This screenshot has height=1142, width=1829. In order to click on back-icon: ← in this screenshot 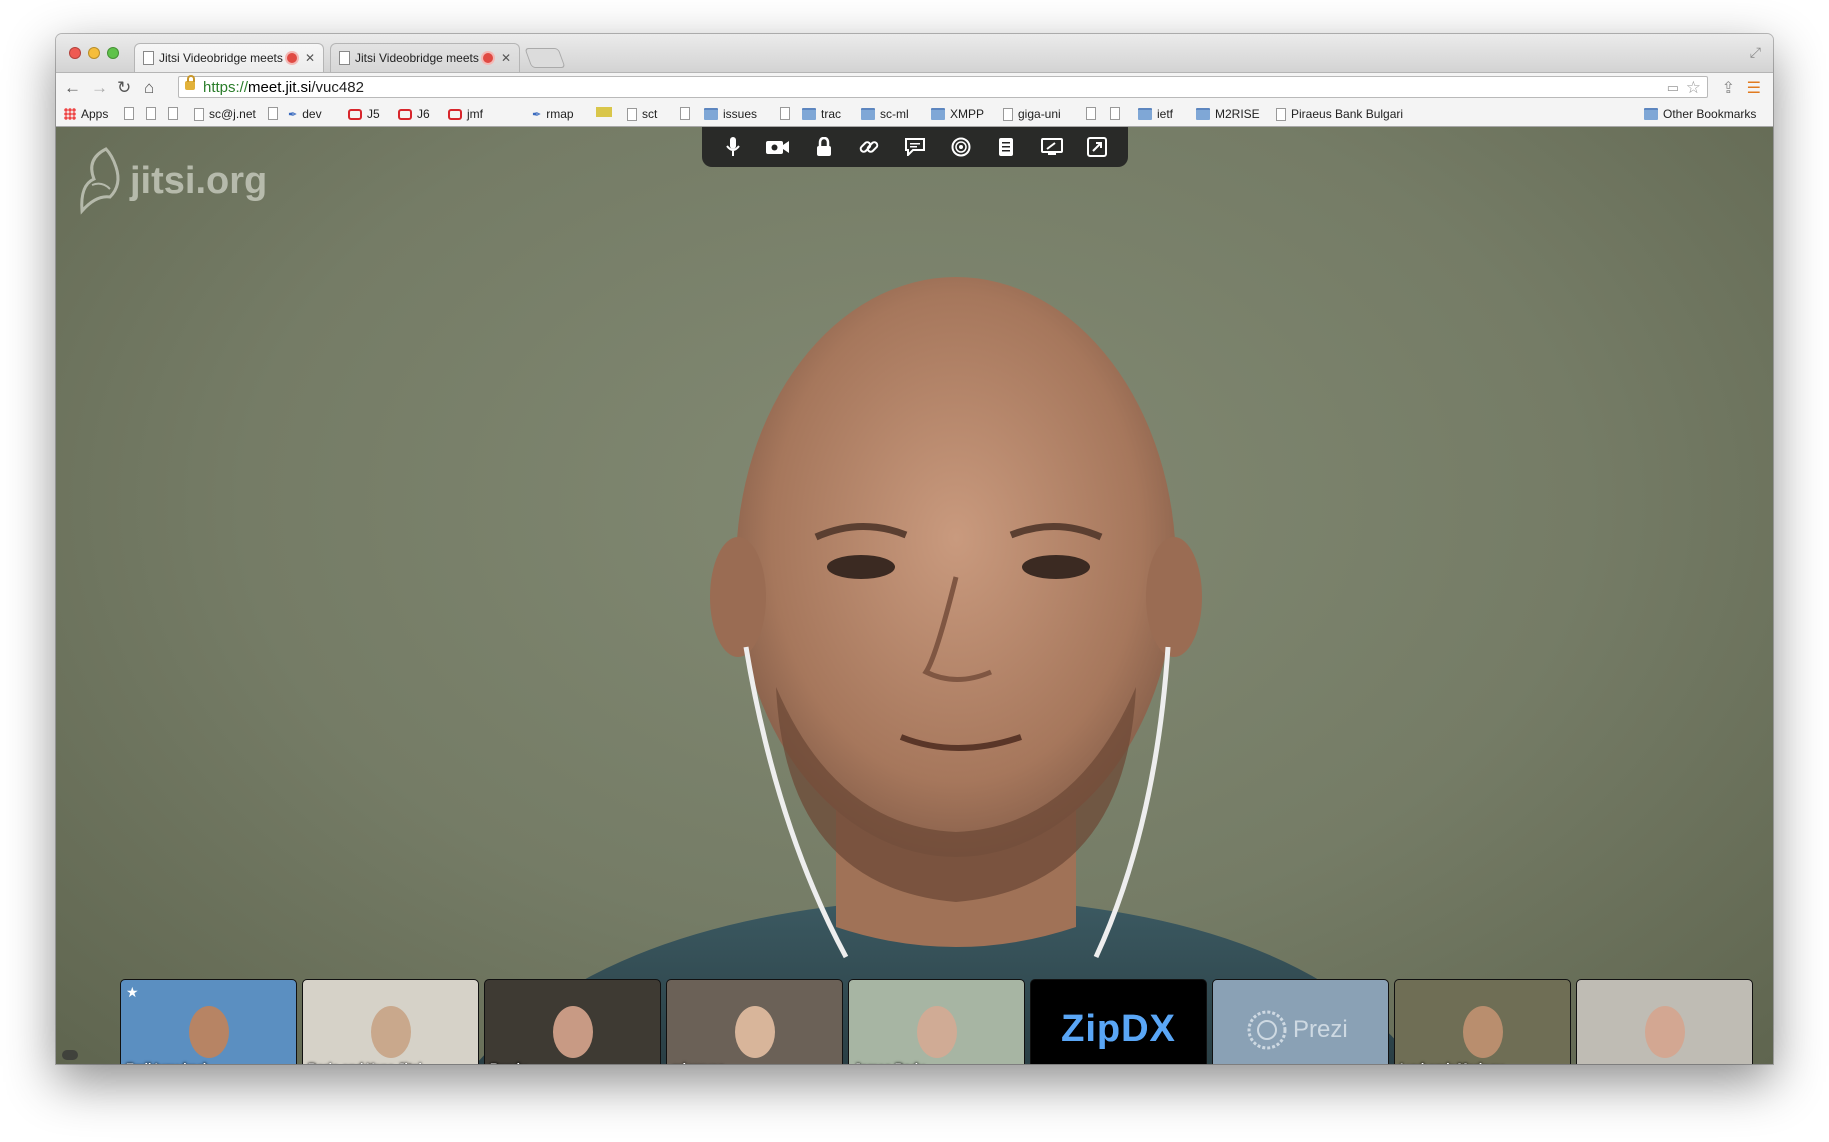, I will do `click(72, 88)`.